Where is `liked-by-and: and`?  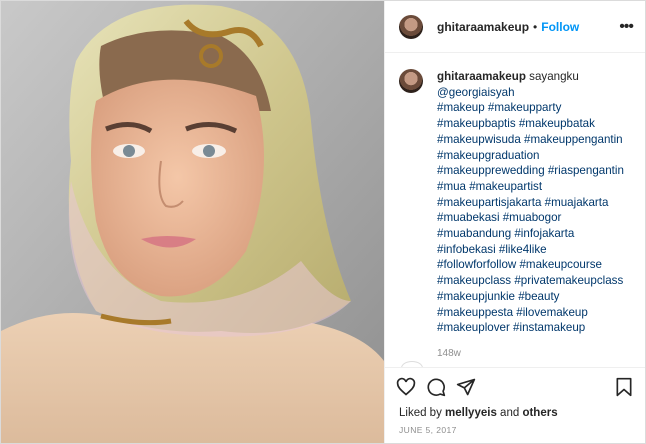 liked-by-and: and is located at coordinates (510, 413).